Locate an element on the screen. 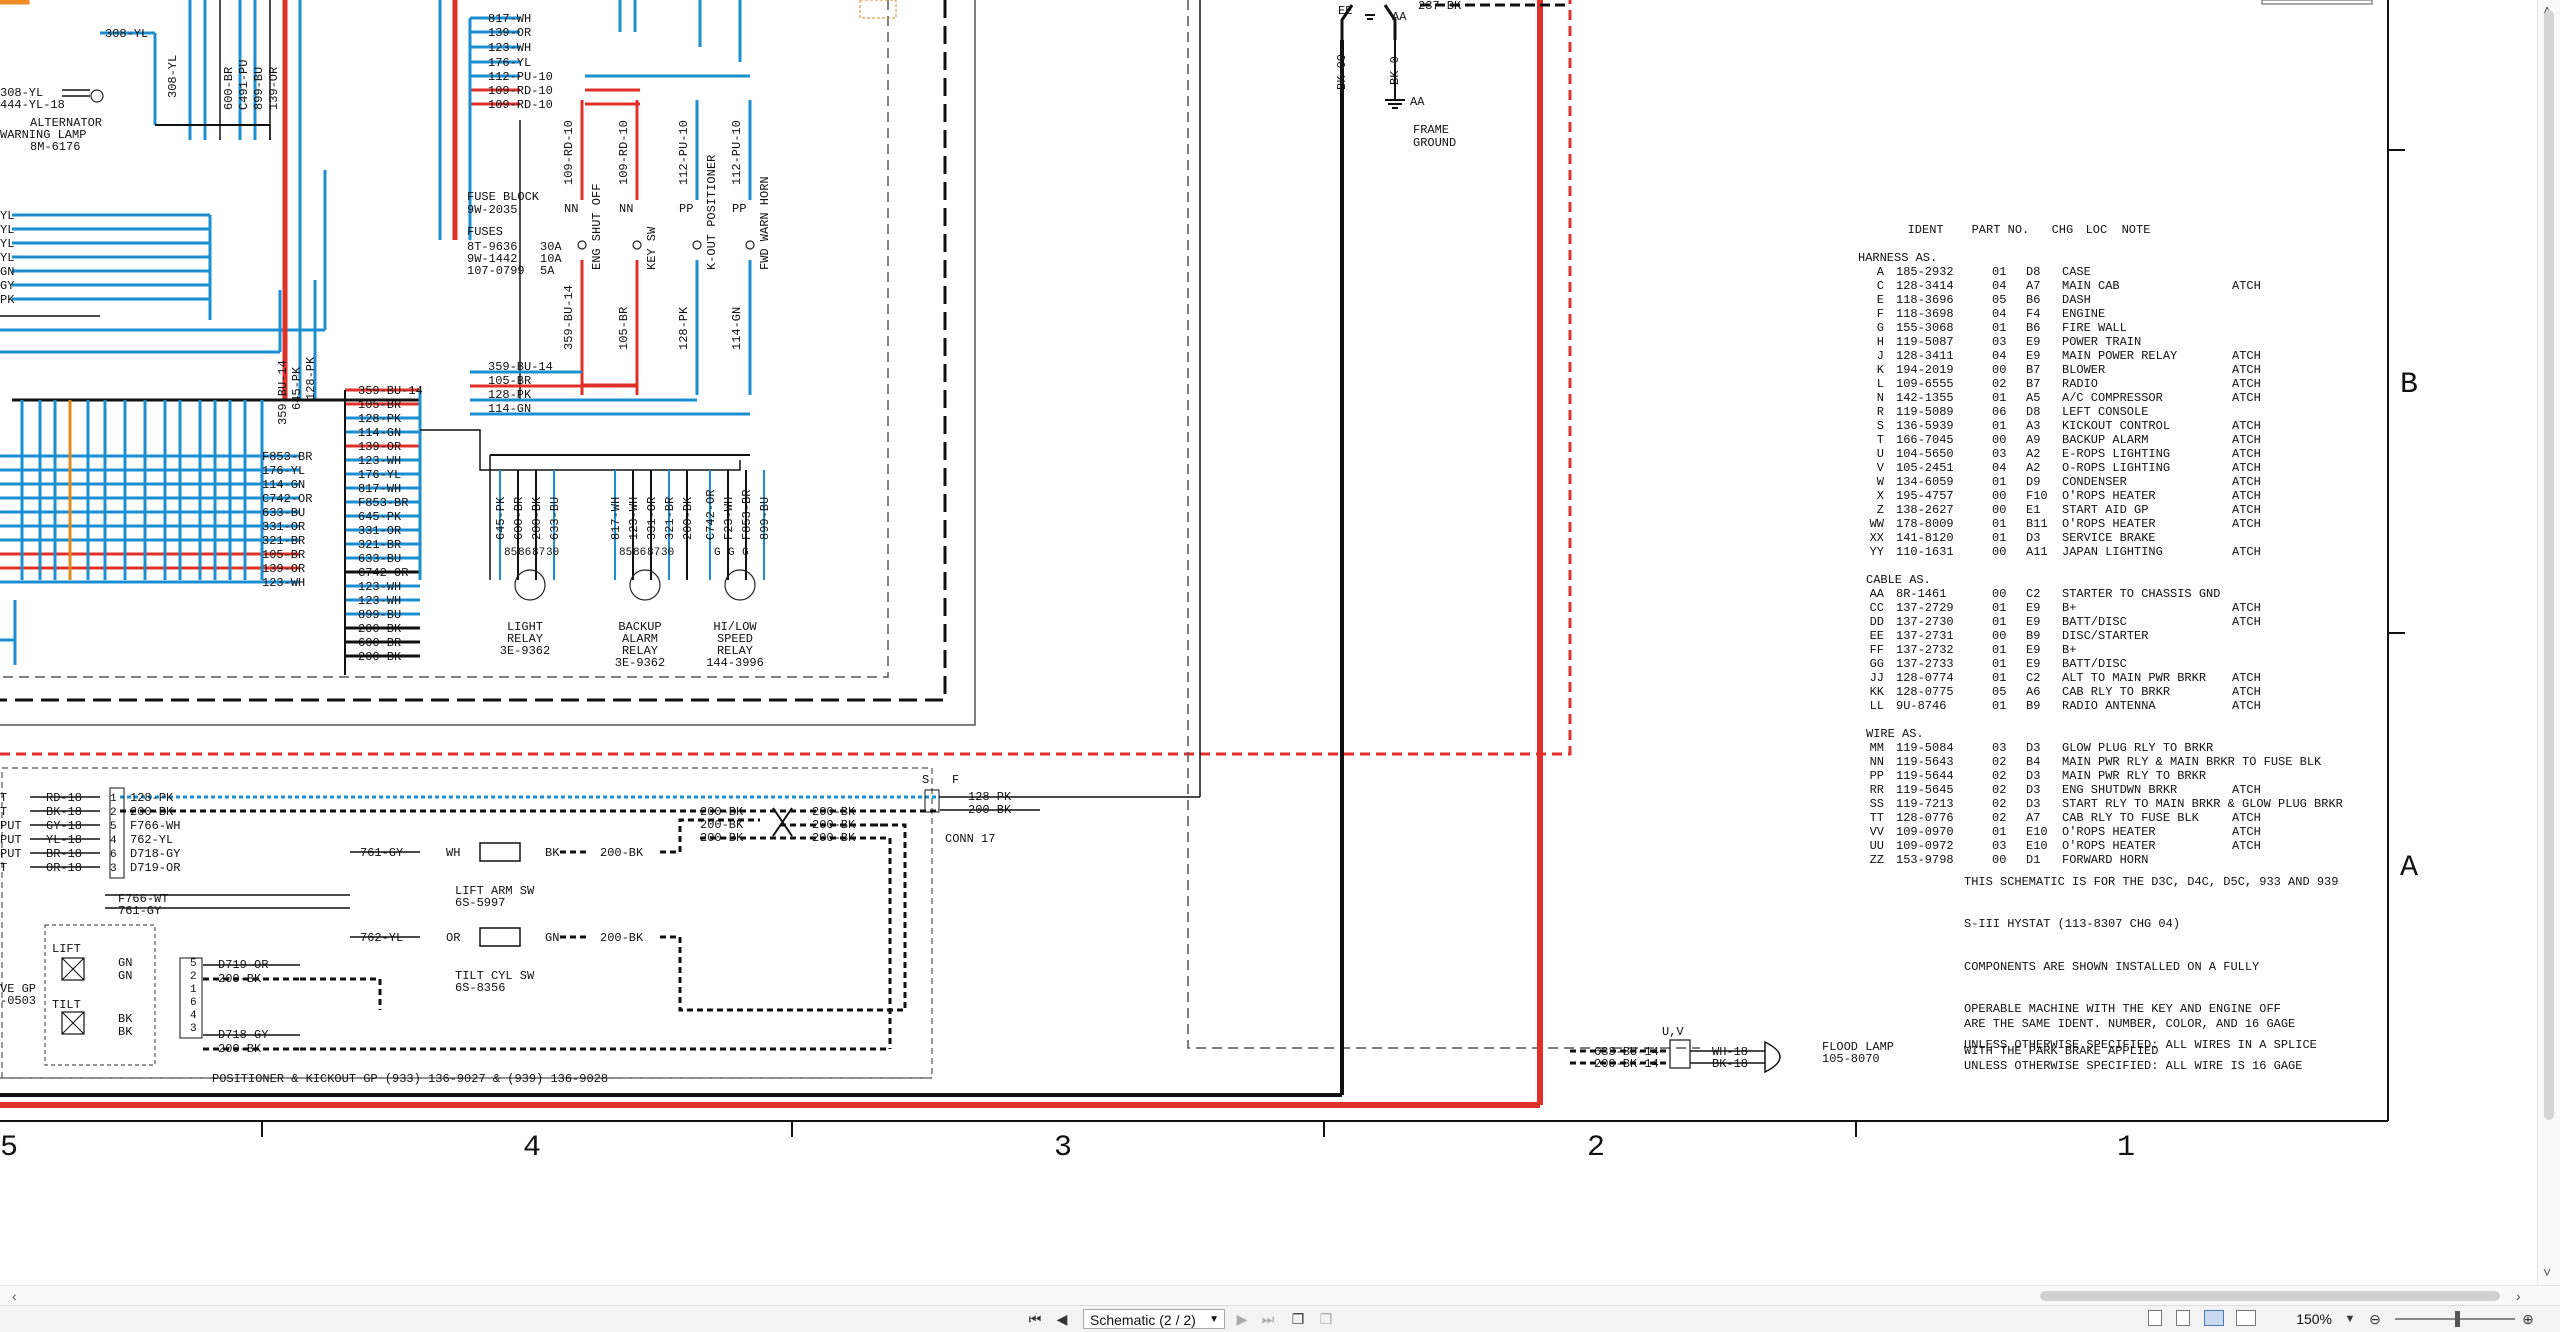 The image size is (2560, 1332). wire-label: YL is located at coordinates (7, 244).